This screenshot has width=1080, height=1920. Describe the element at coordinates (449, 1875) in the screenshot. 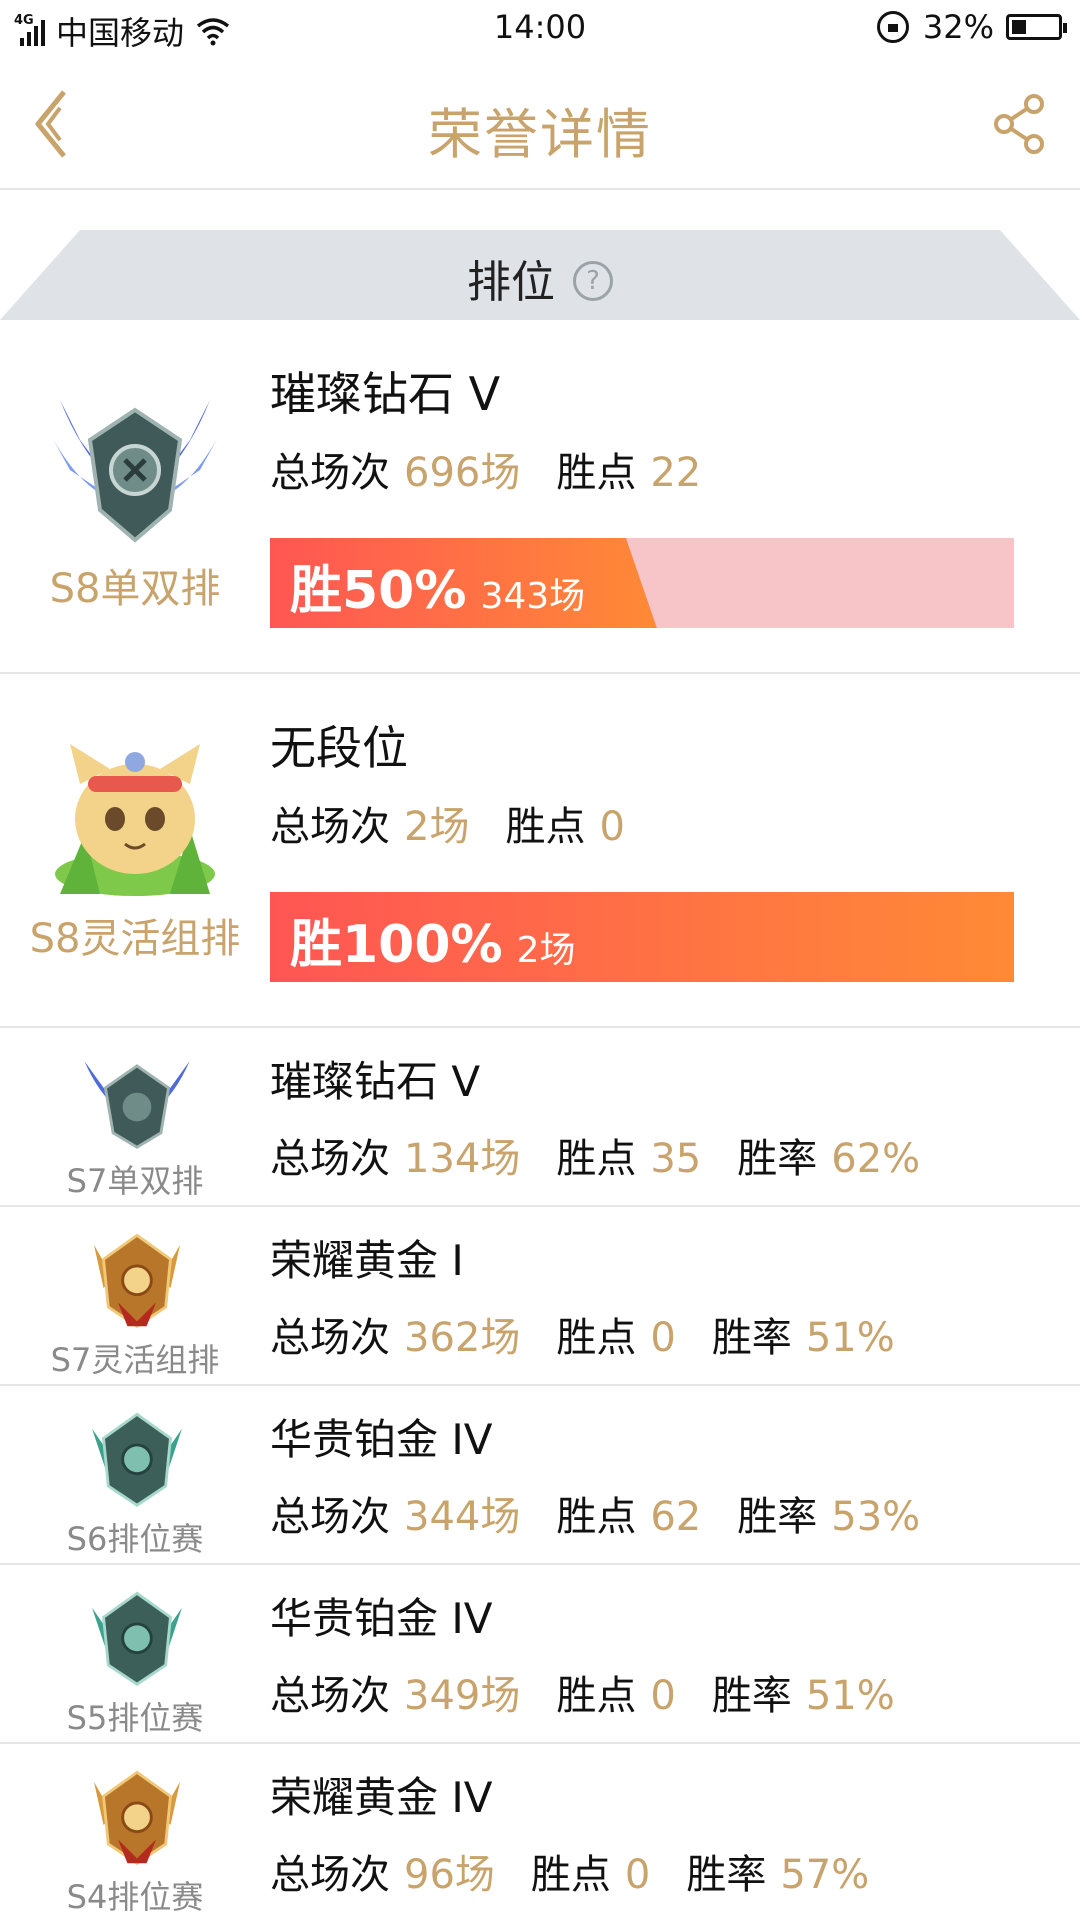

I see `total-value: 96场` at that location.